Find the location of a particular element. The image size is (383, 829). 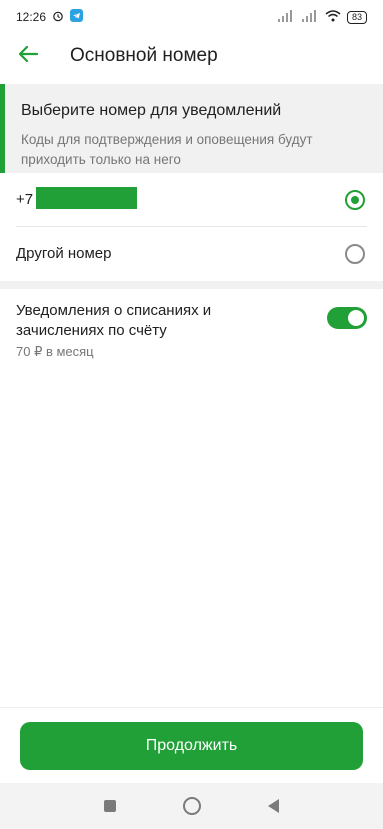

wifi-icon is located at coordinates (333, 17).